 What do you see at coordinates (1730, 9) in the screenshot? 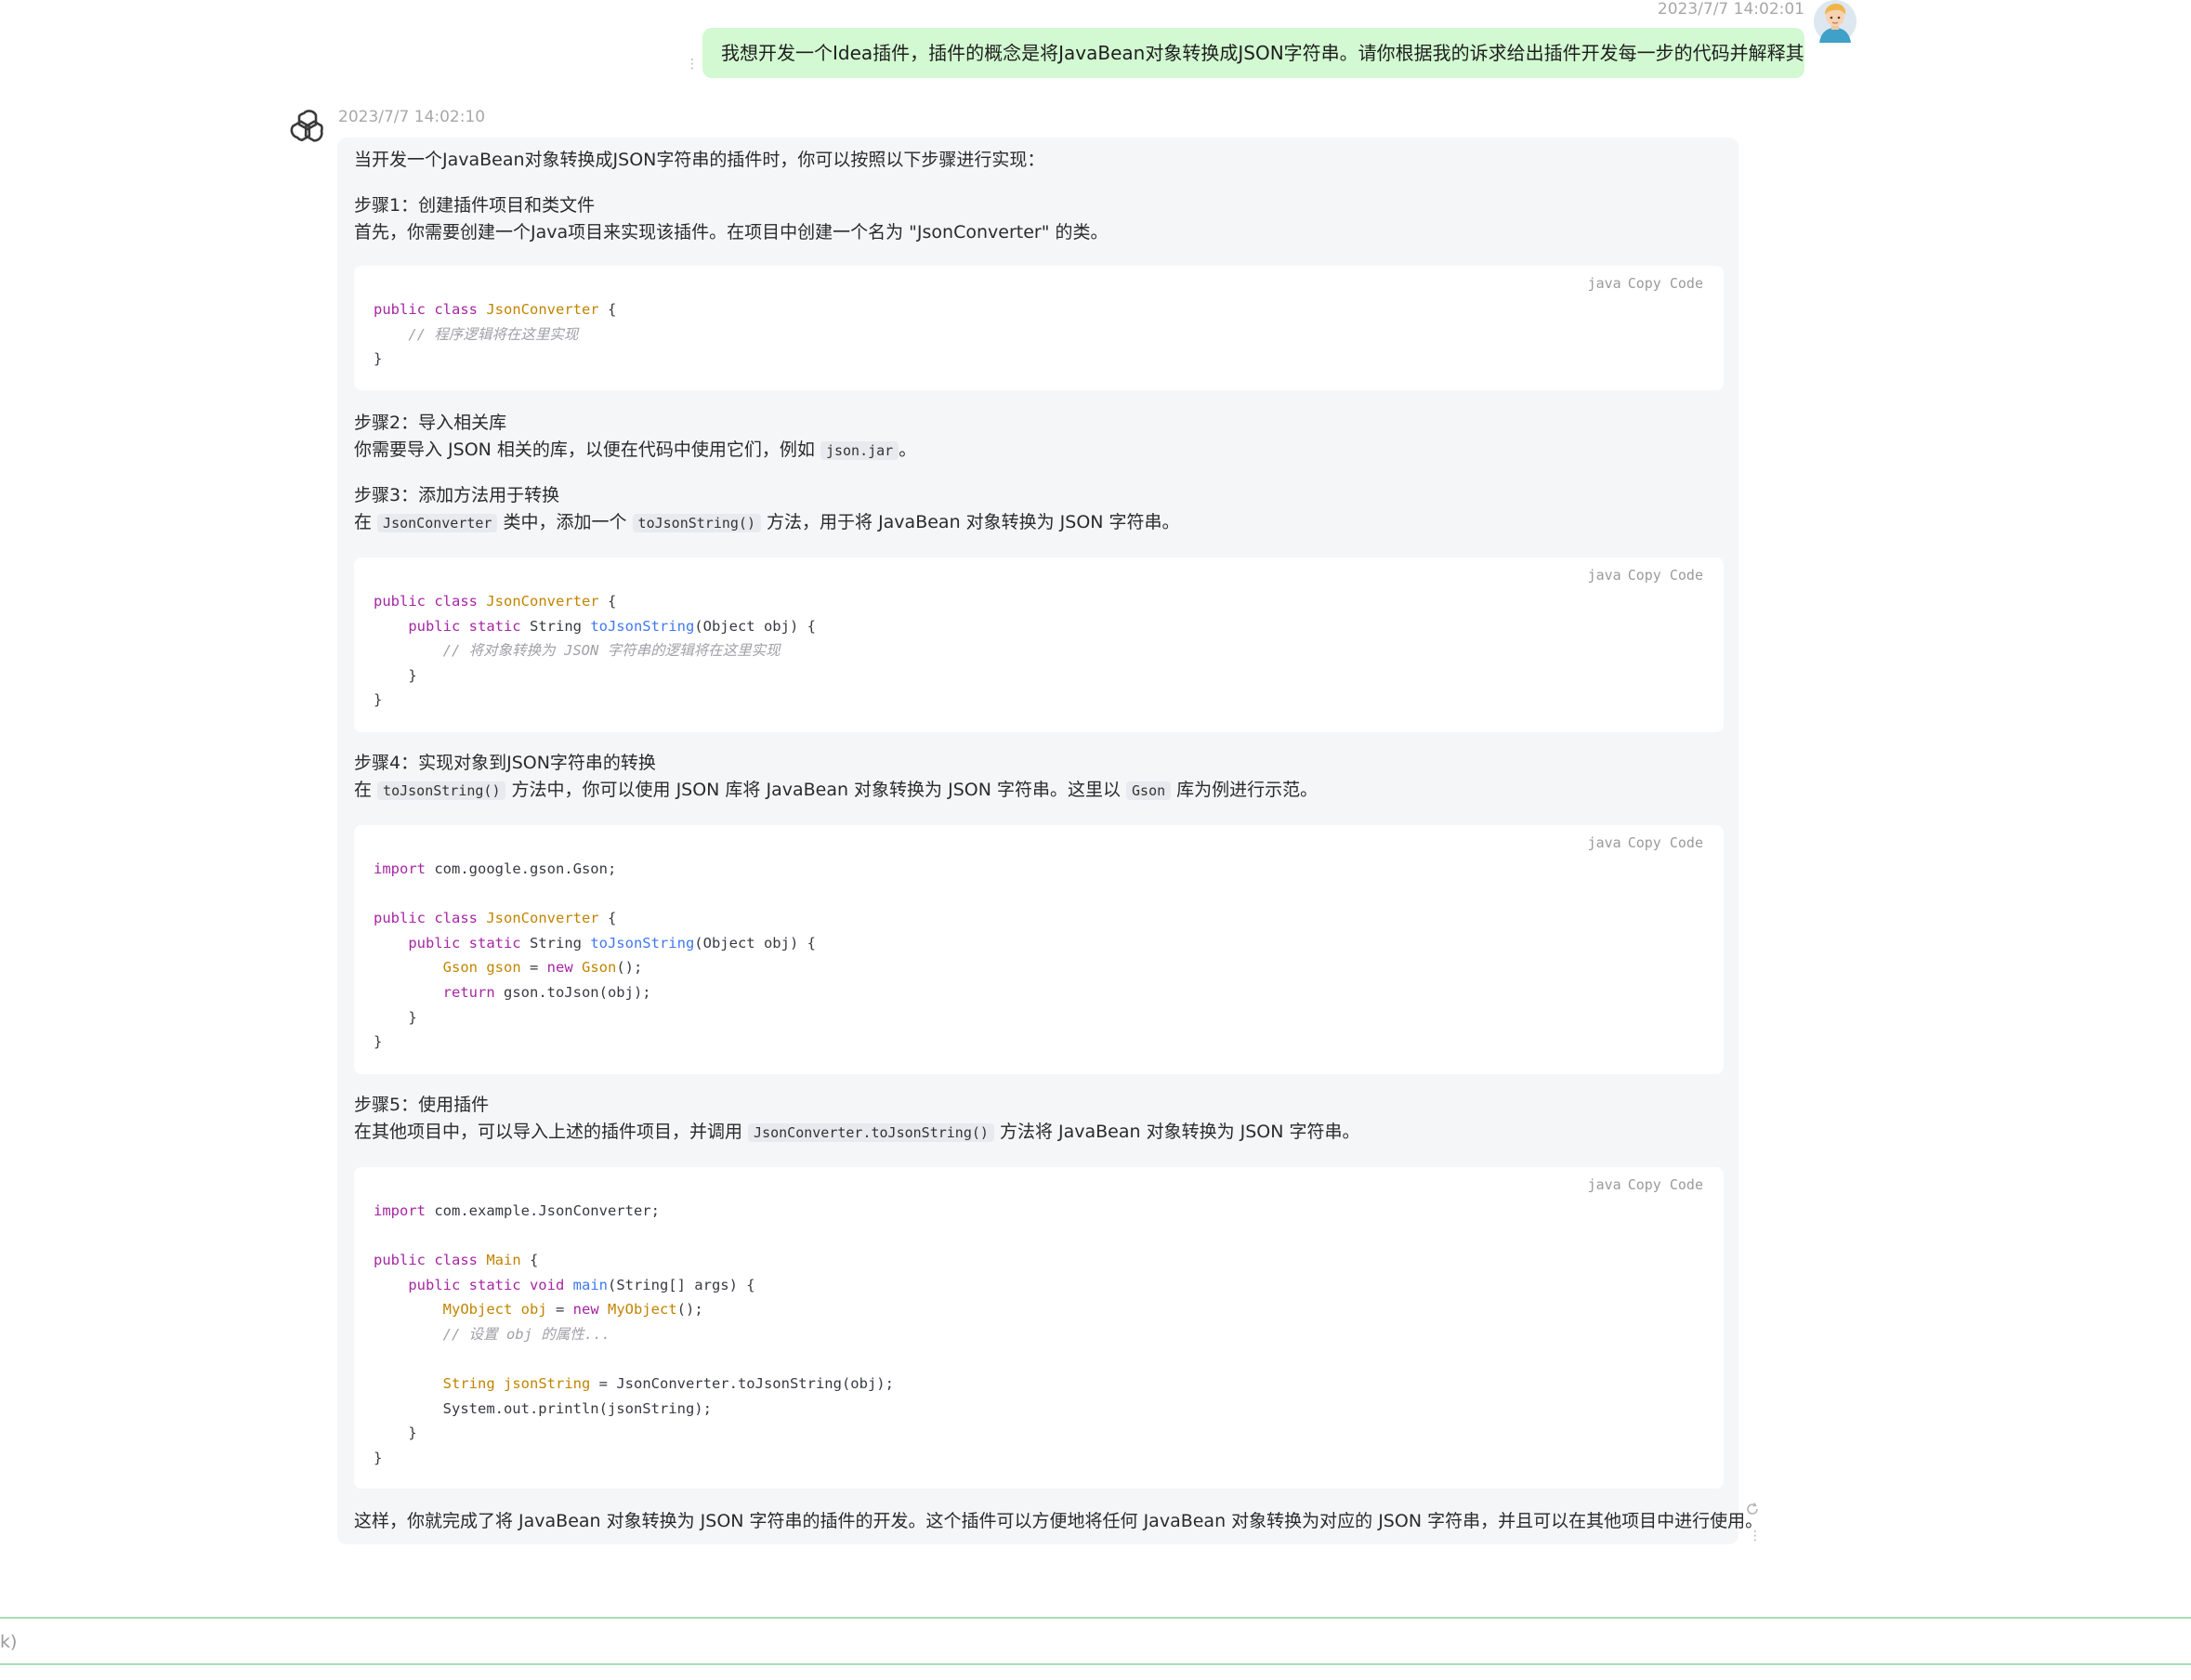
I see `user-message-timestamp: 2023/7/7 14:02:01` at bounding box center [1730, 9].